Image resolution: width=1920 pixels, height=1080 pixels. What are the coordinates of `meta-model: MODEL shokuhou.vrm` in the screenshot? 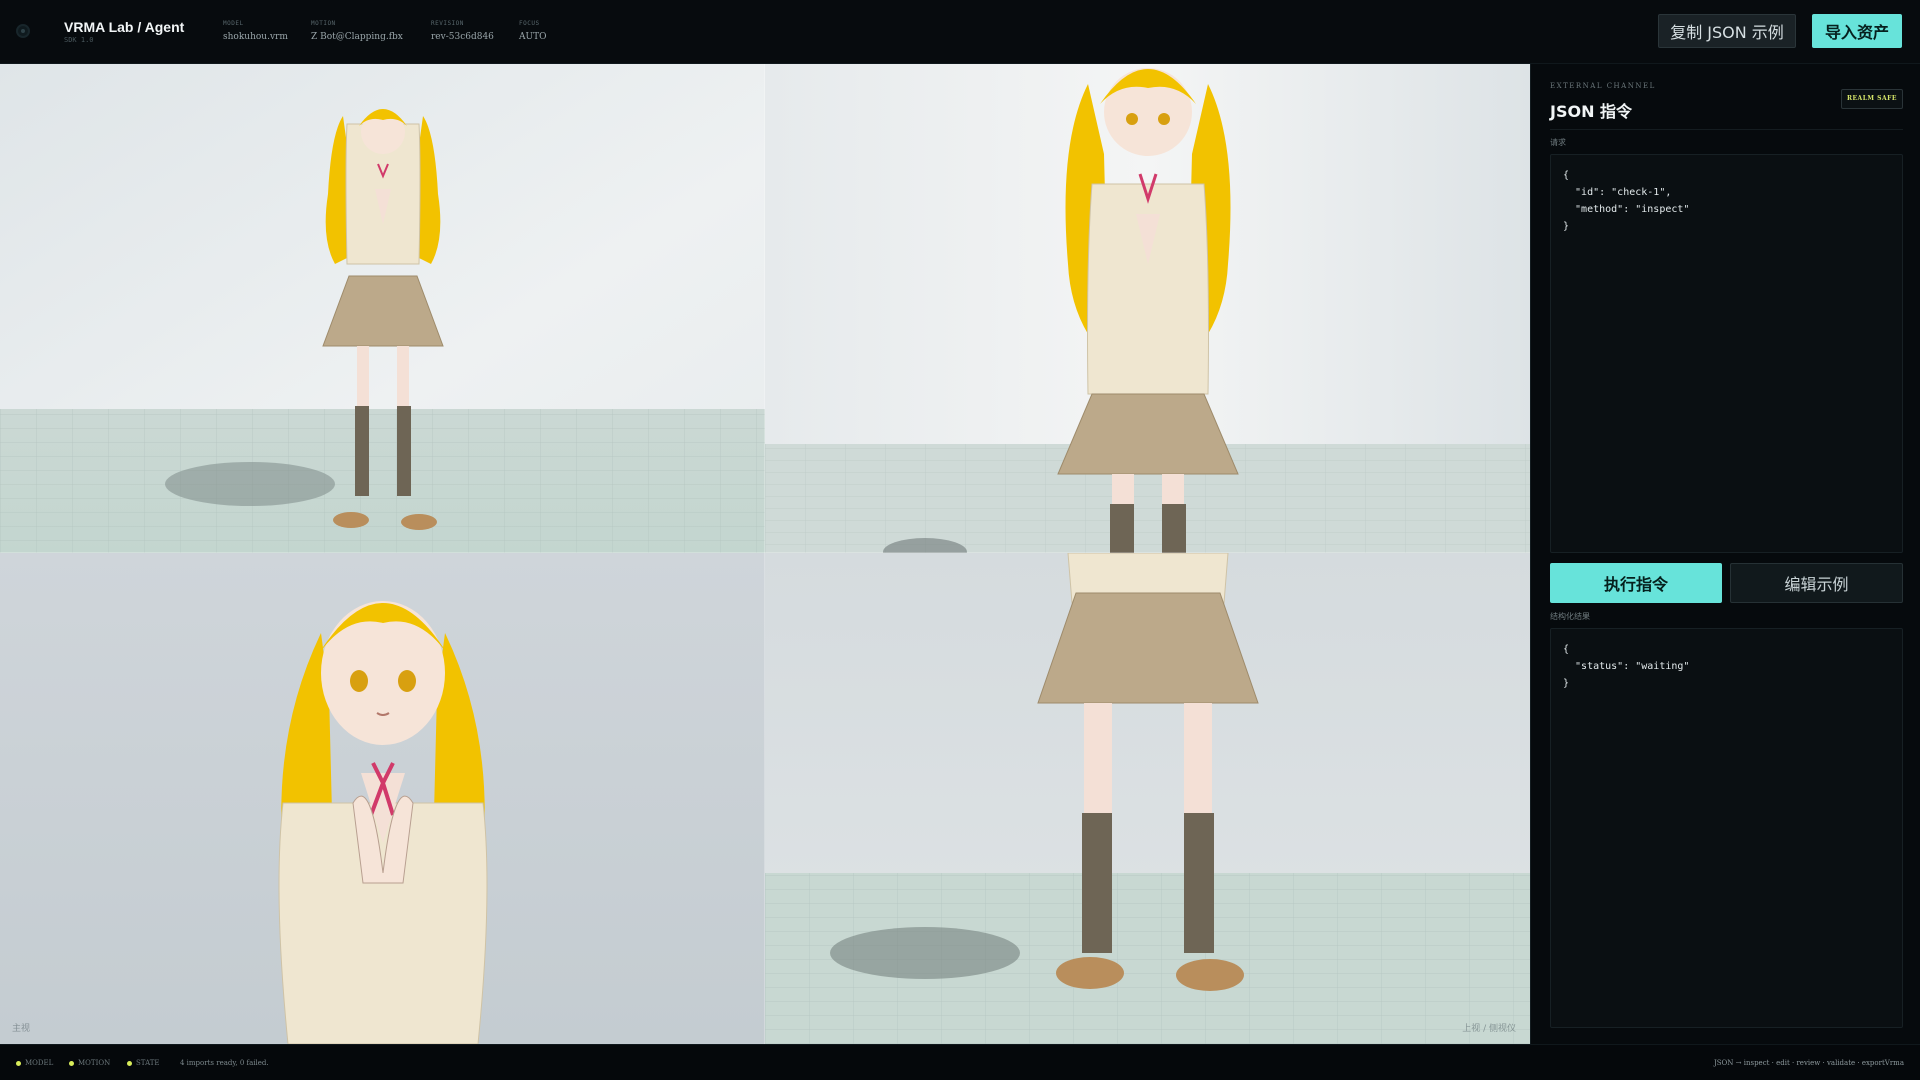 It's located at (255, 31).